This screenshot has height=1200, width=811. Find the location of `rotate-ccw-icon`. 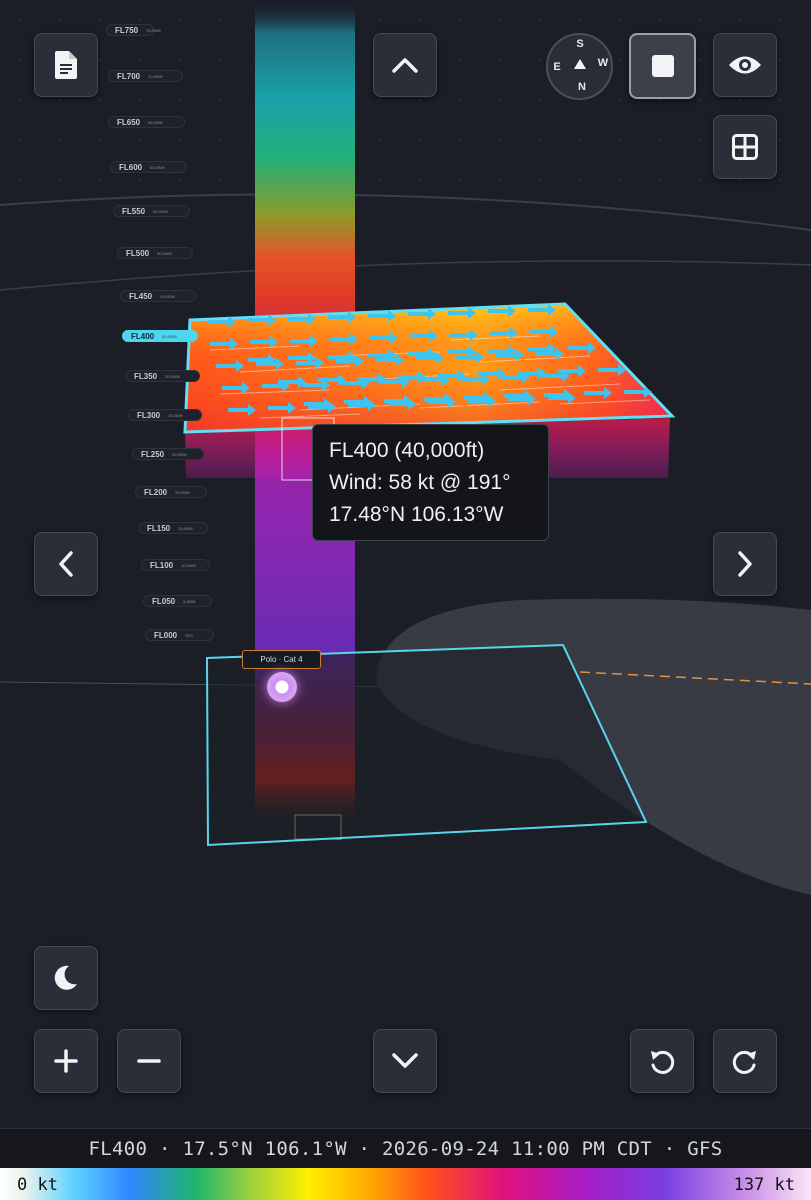

rotate-ccw-icon is located at coordinates (663, 1062).